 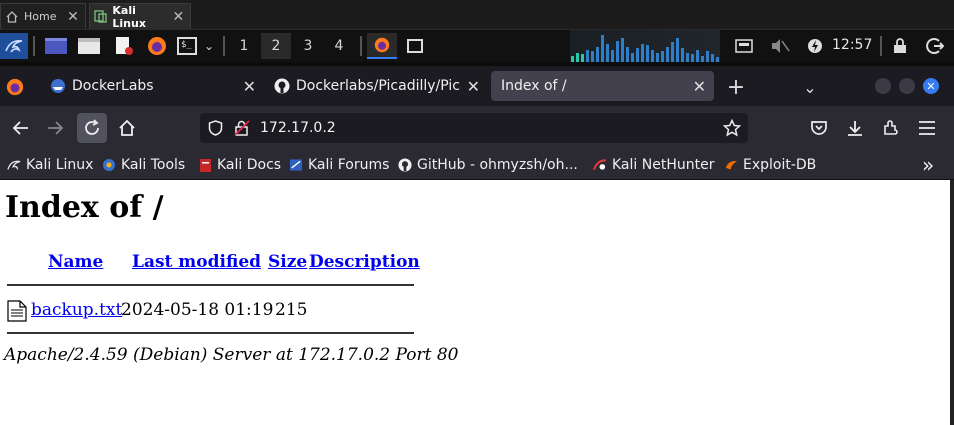 I want to click on panel-clock: 12:57, so click(x=852, y=45).